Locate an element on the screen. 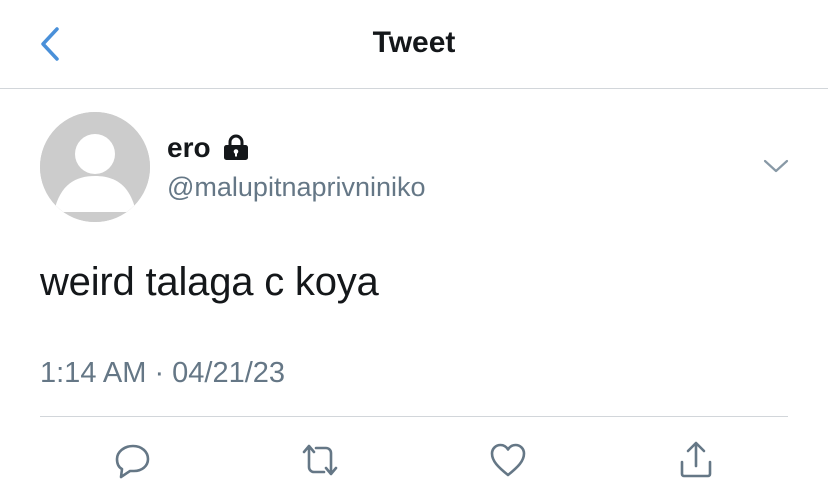 The height and width of the screenshot is (496, 828). tweet-text: weird talaga c koya is located at coordinates (209, 282).